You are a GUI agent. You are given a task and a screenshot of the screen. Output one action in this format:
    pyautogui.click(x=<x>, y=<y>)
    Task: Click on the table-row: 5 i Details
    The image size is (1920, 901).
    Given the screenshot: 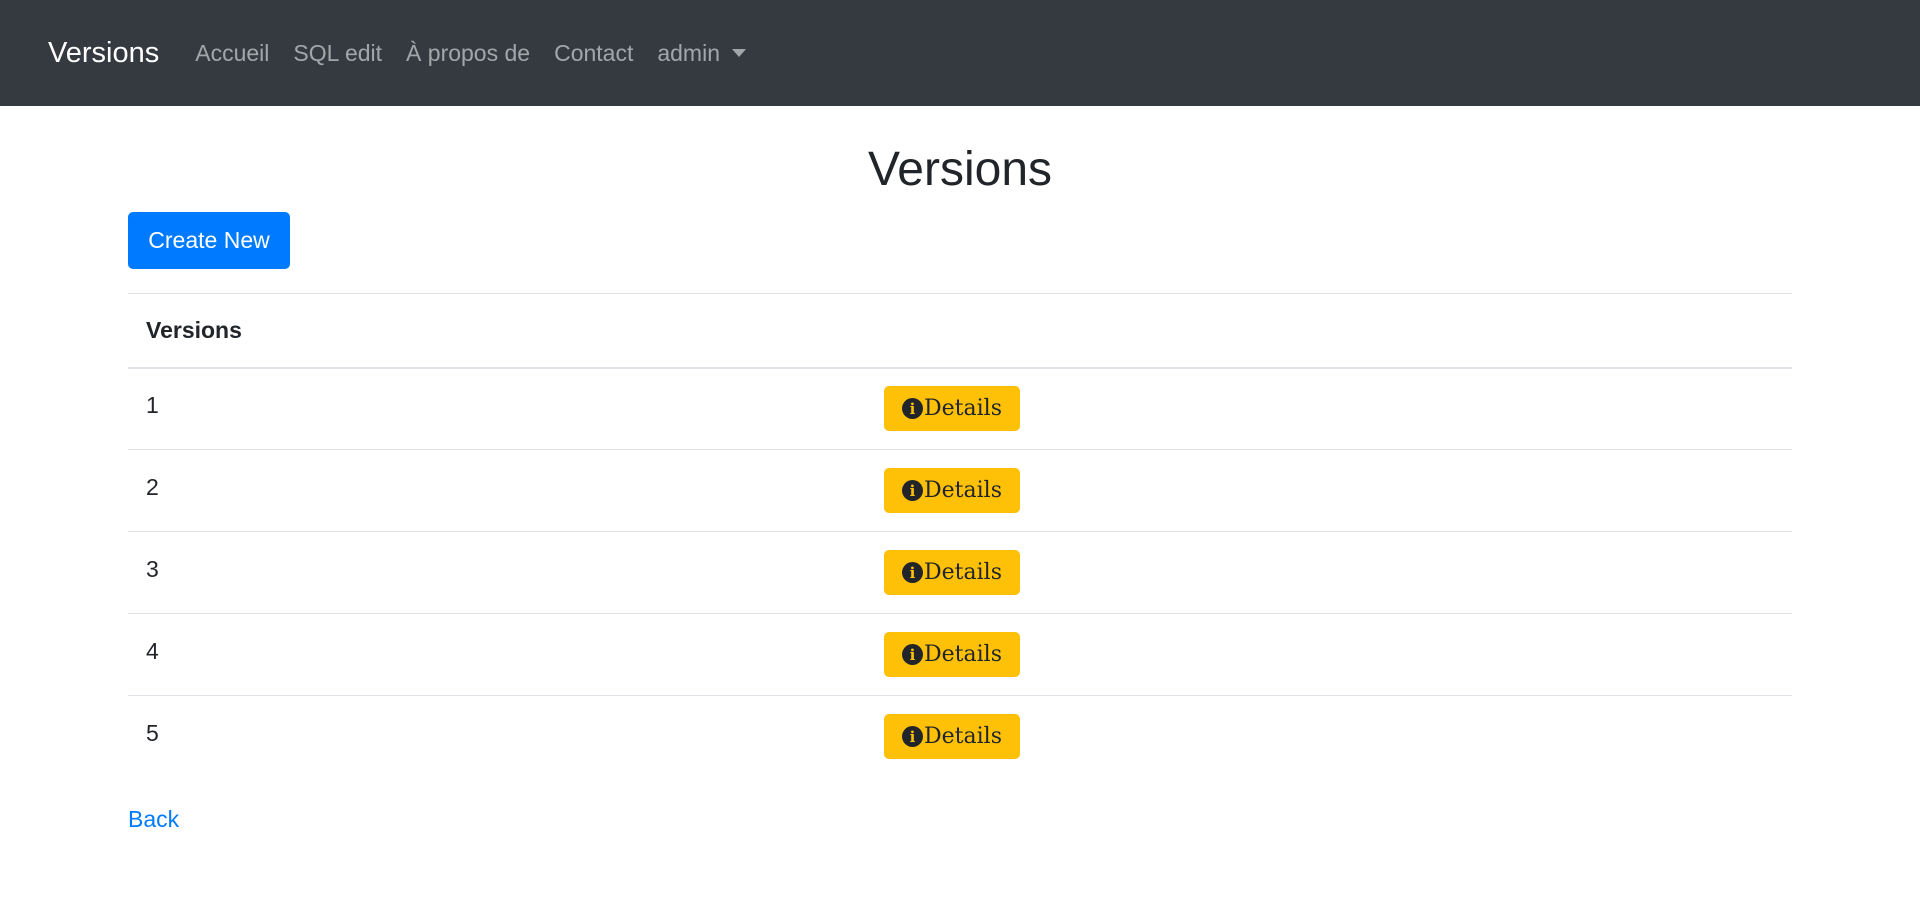 What is the action you would take?
    pyautogui.click(x=960, y=737)
    